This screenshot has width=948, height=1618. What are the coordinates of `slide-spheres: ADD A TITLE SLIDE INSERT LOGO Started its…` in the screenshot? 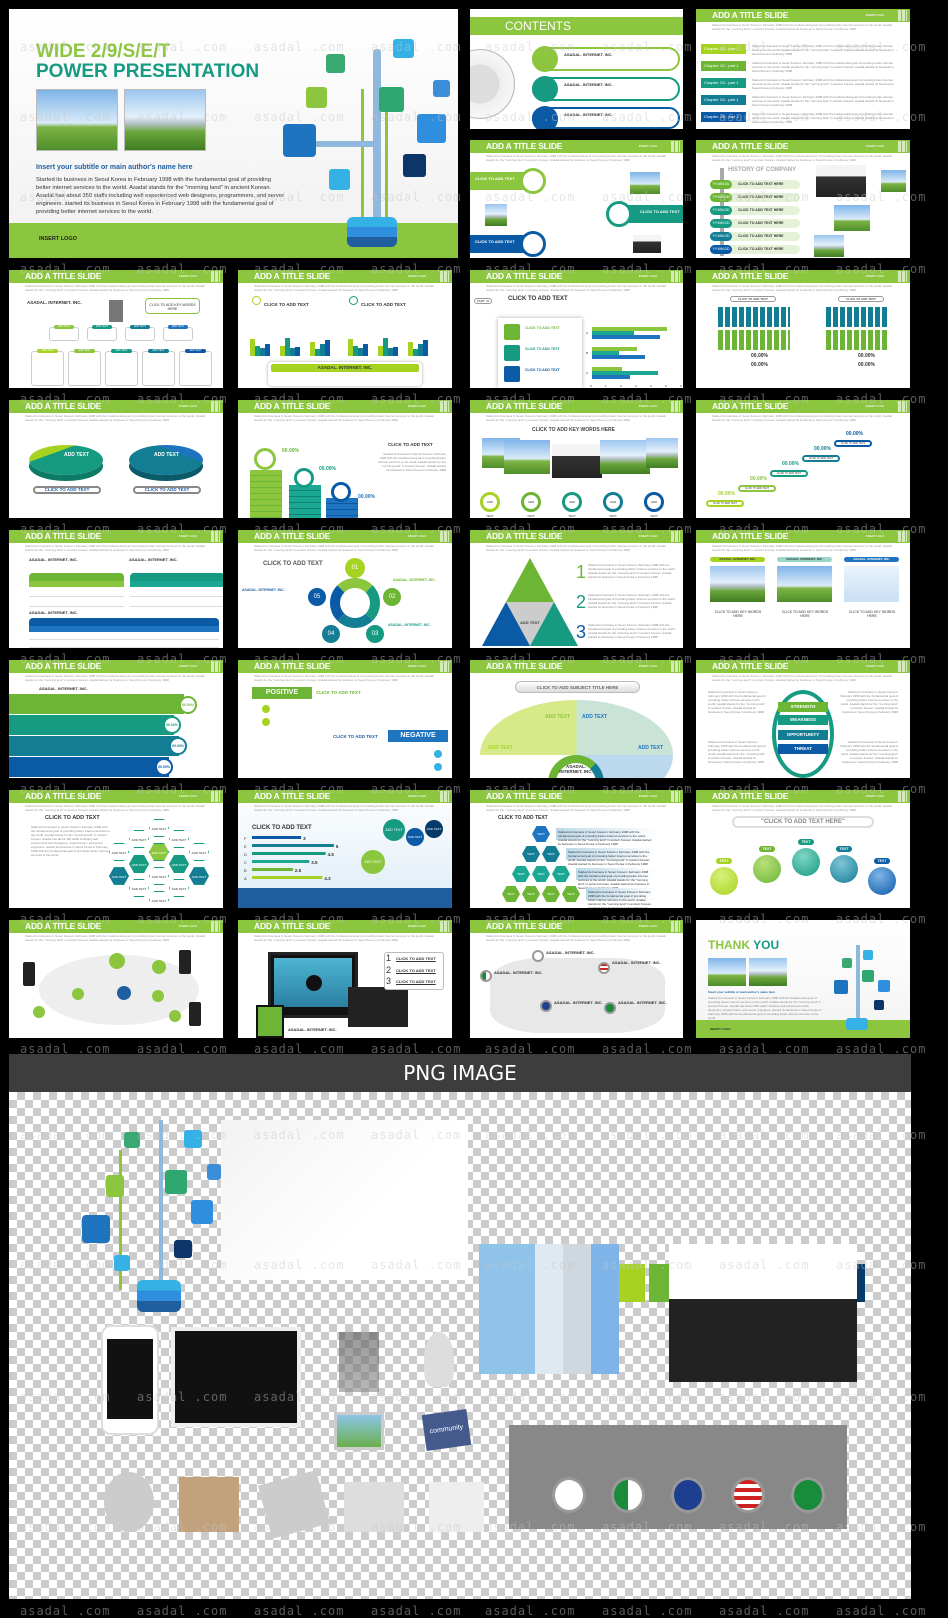 It's located at (803, 849).